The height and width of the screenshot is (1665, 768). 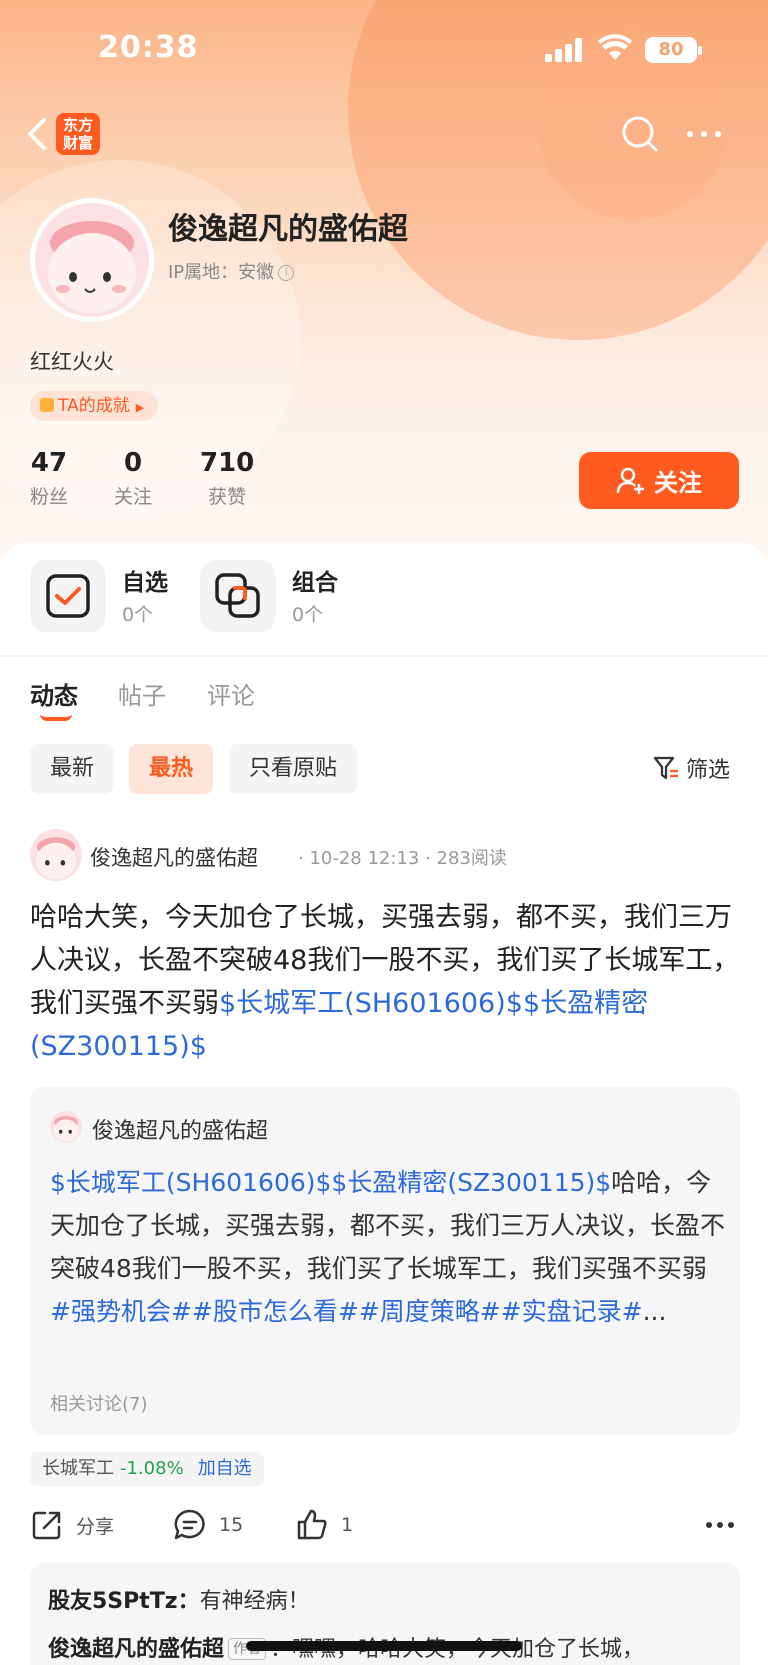 I want to click on comment-button: 15, so click(x=208, y=1525).